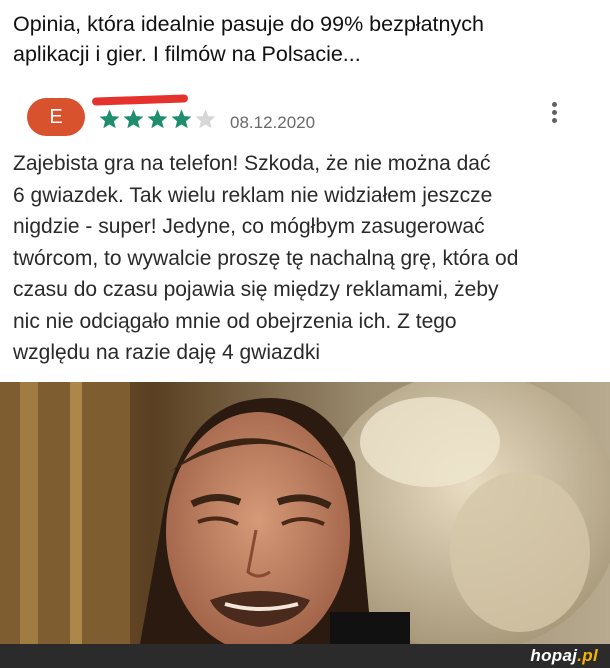 The image size is (610, 668). Describe the element at coordinates (554, 115) in the screenshot. I see `more-vertical-icon` at that location.